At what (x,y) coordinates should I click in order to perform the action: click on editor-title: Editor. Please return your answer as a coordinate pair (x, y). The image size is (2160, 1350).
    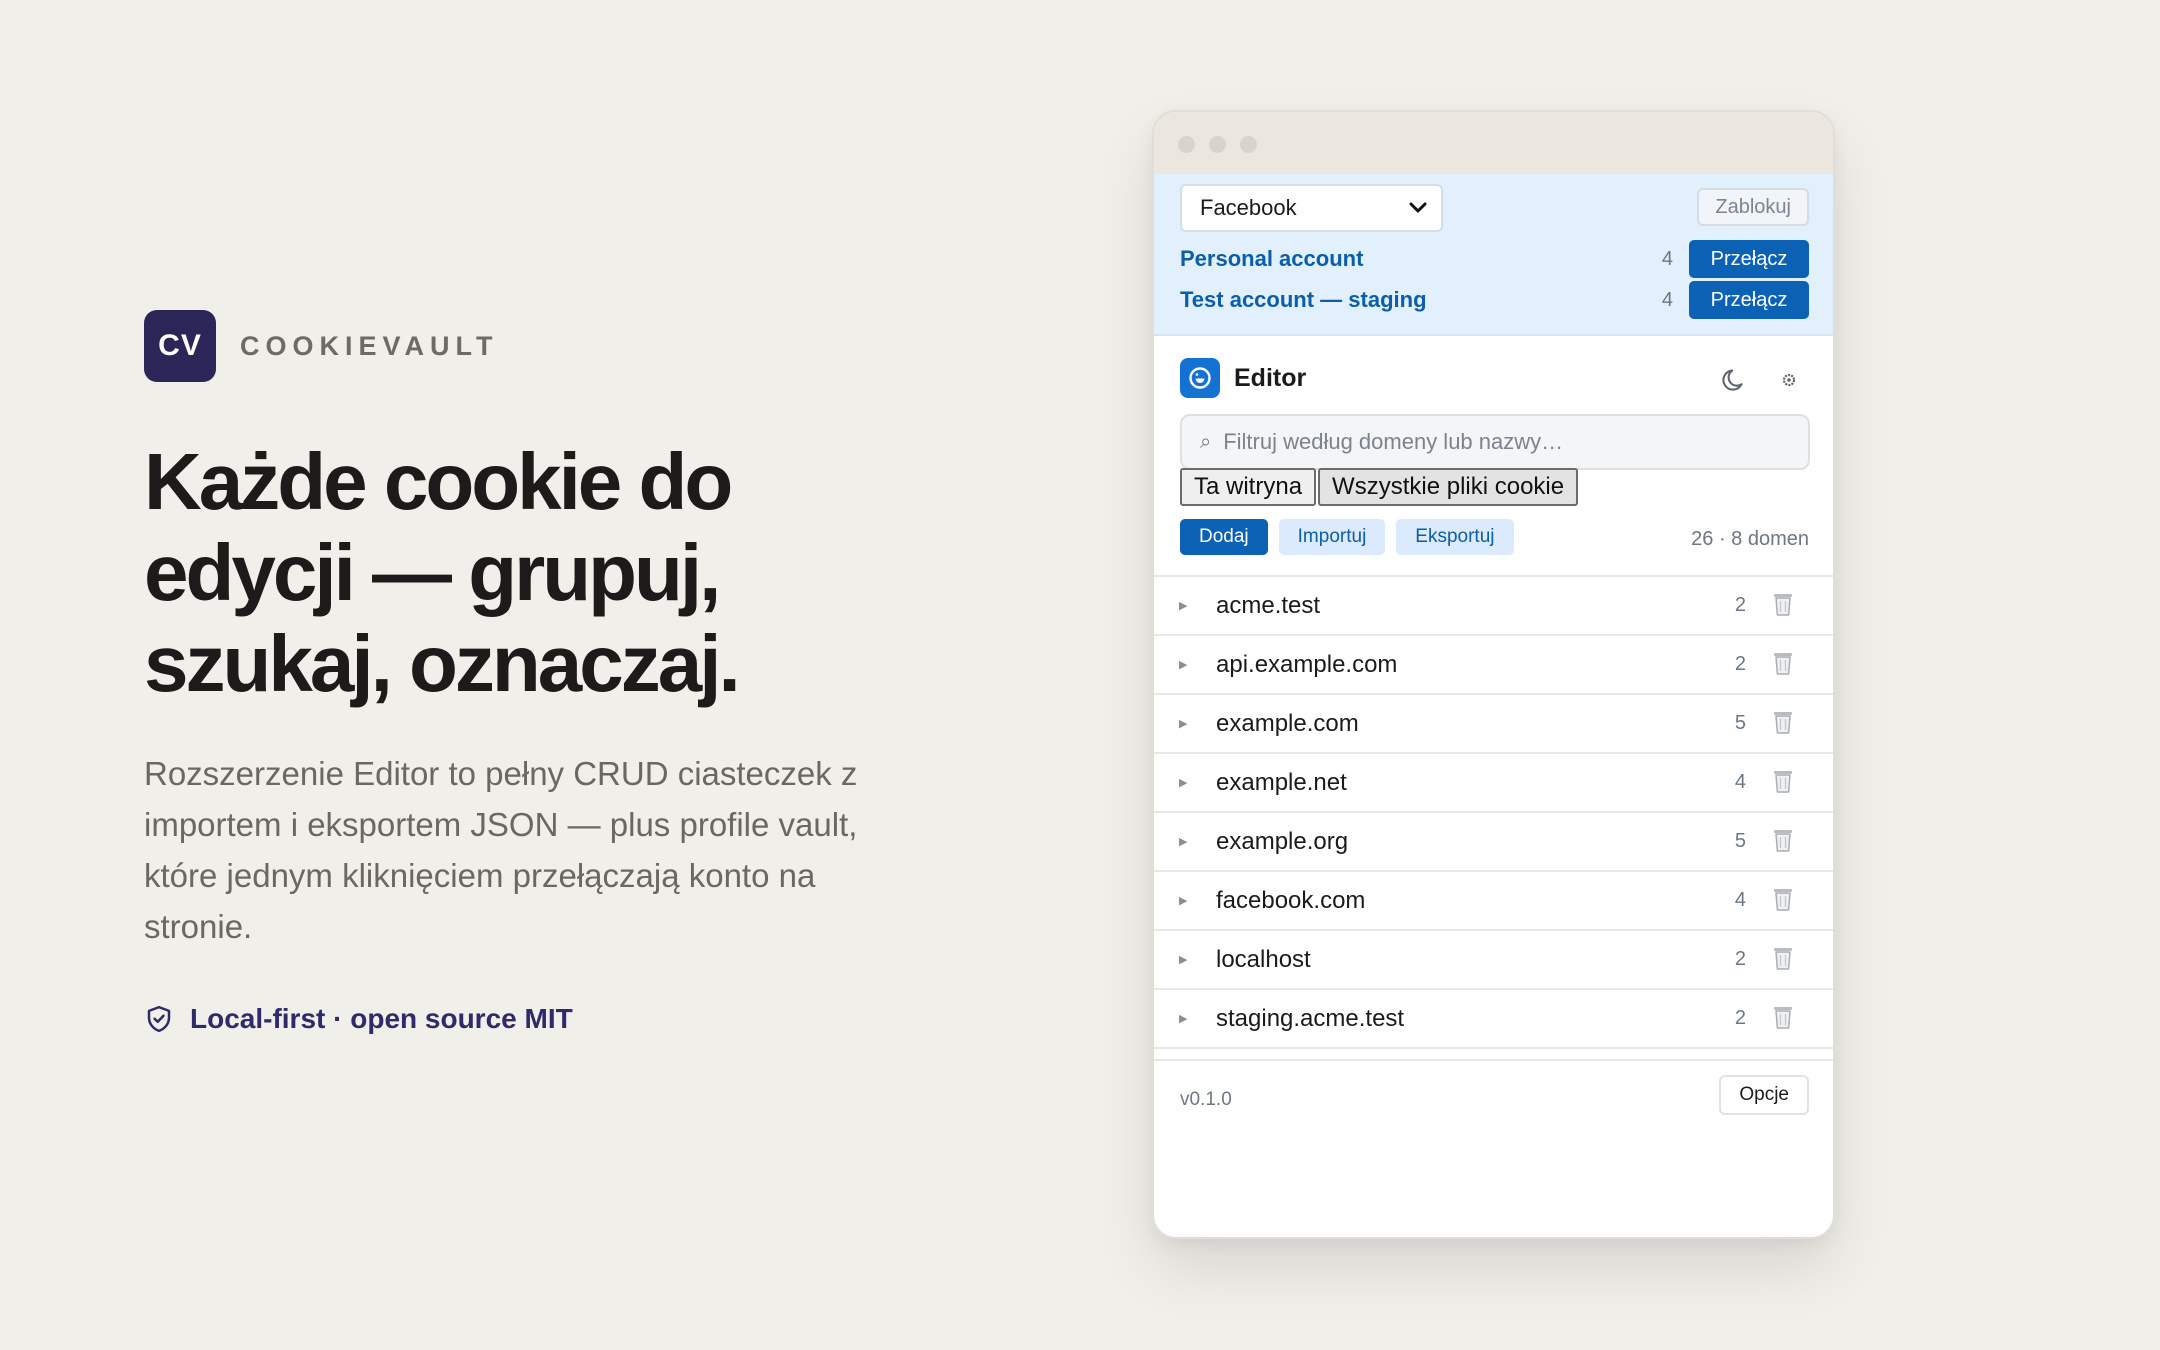
    Looking at the image, I should click on (1270, 378).